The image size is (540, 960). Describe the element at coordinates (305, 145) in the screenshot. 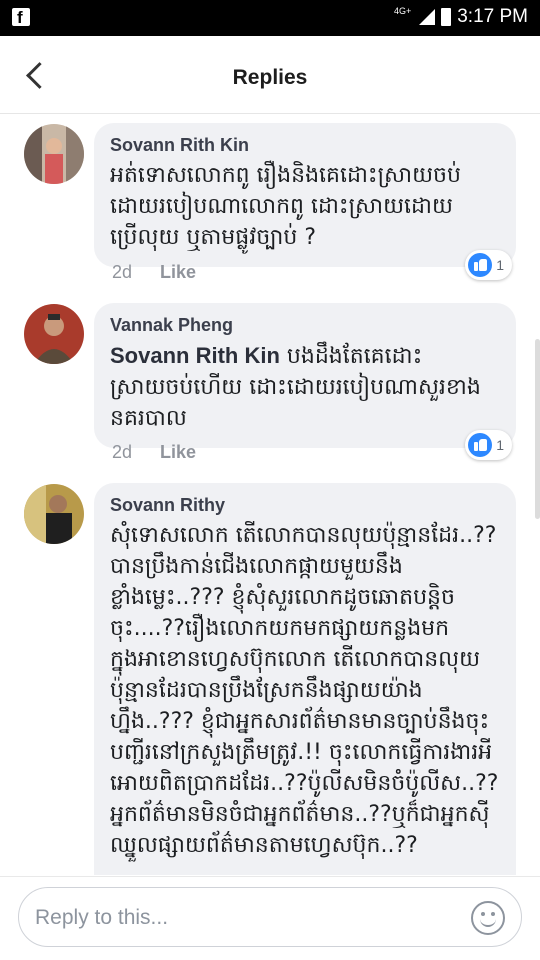

I see `comment-author: Sovann Rith Kin` at that location.